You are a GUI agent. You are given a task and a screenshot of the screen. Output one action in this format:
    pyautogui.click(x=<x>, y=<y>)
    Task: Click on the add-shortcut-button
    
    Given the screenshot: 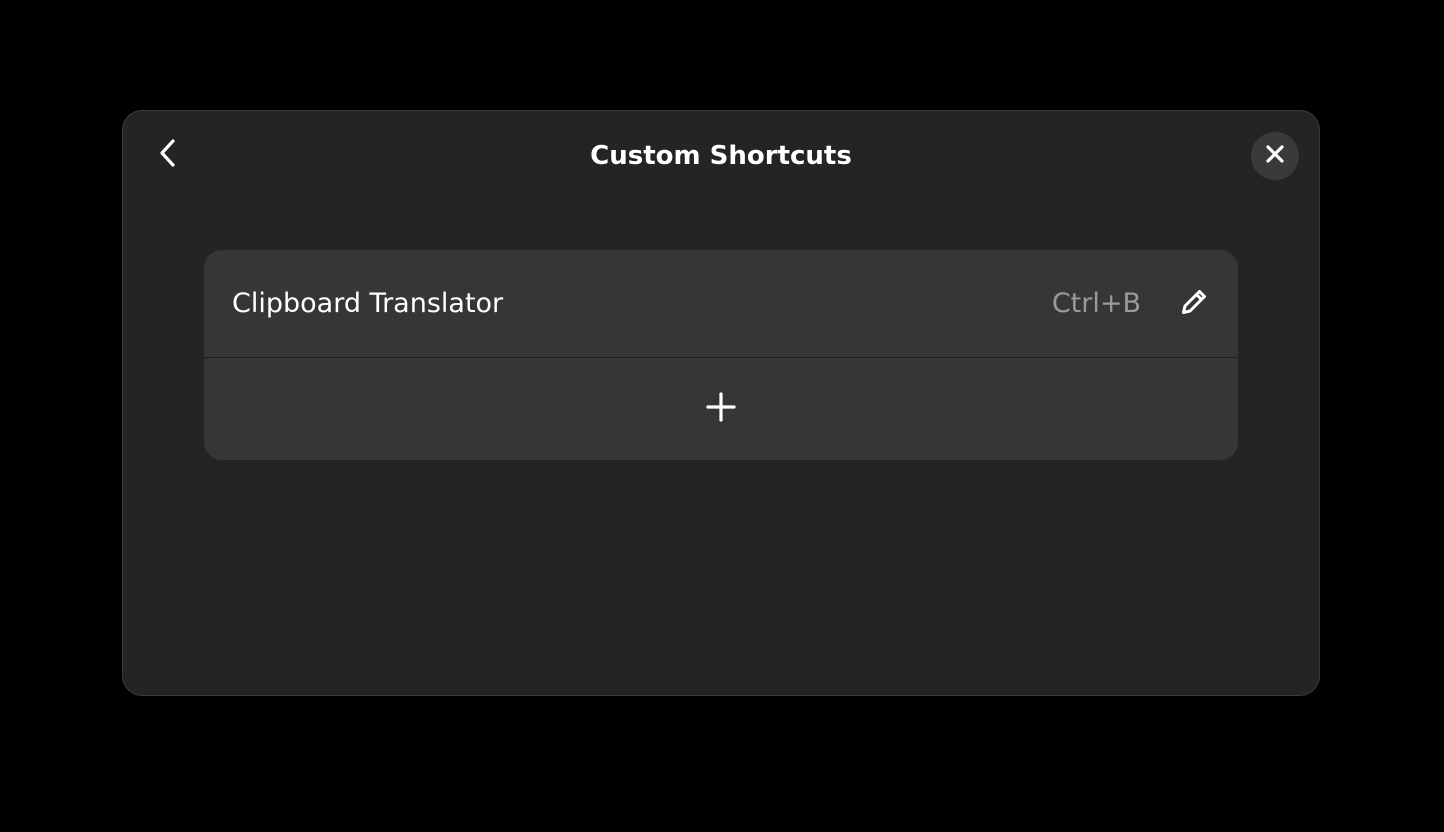 What is the action you would take?
    pyautogui.click(x=721, y=408)
    